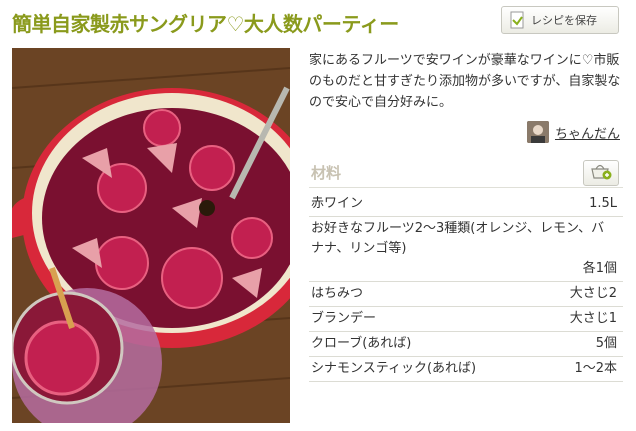  Describe the element at coordinates (466, 344) in the screenshot. I see `ingredient-row: クローブ(あれば) 5個` at that location.